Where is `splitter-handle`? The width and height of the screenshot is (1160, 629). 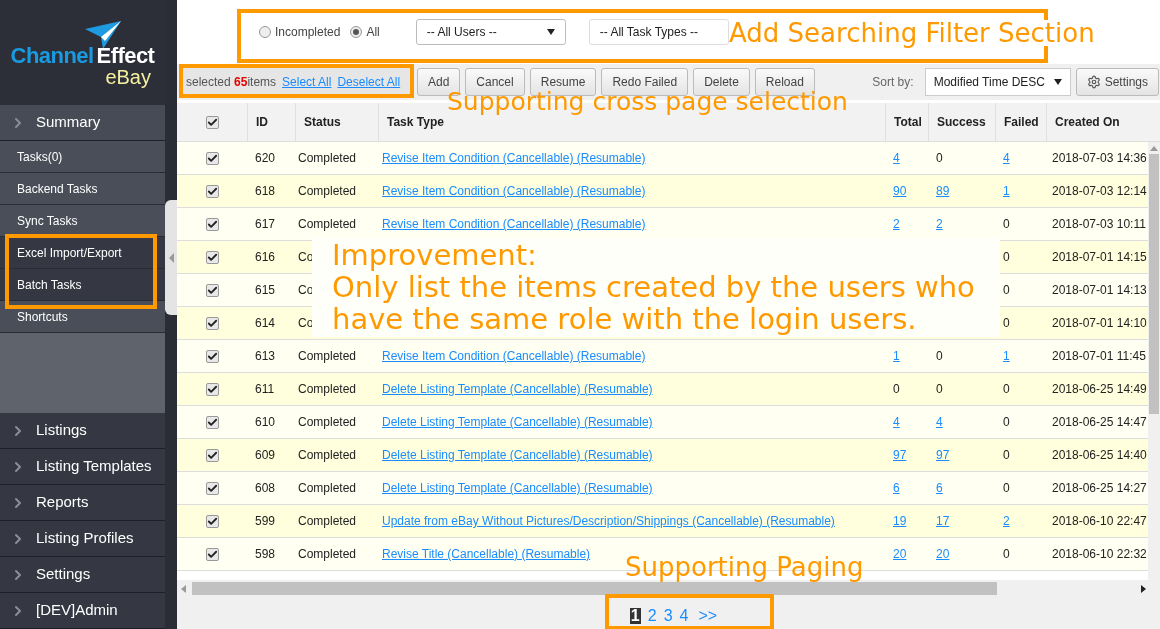
splitter-handle is located at coordinates (171, 257).